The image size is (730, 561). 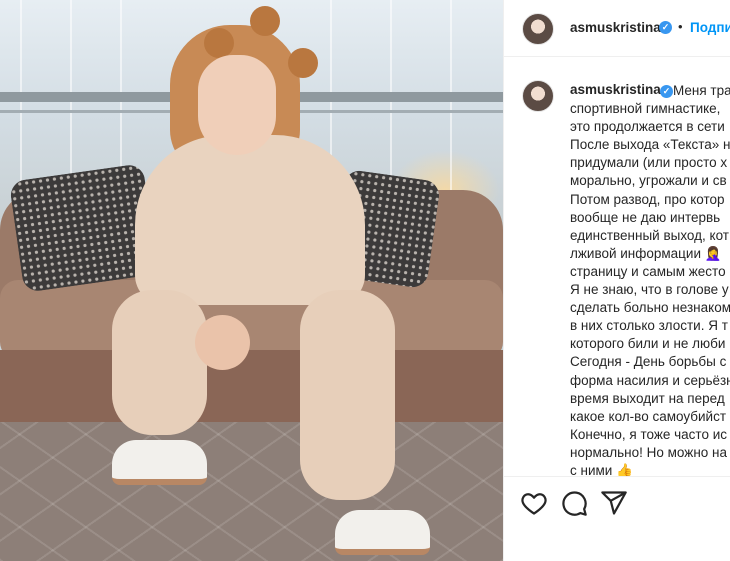 What do you see at coordinates (648, 181) in the screenshot?
I see `caption-line: морально, угрожали и св` at bounding box center [648, 181].